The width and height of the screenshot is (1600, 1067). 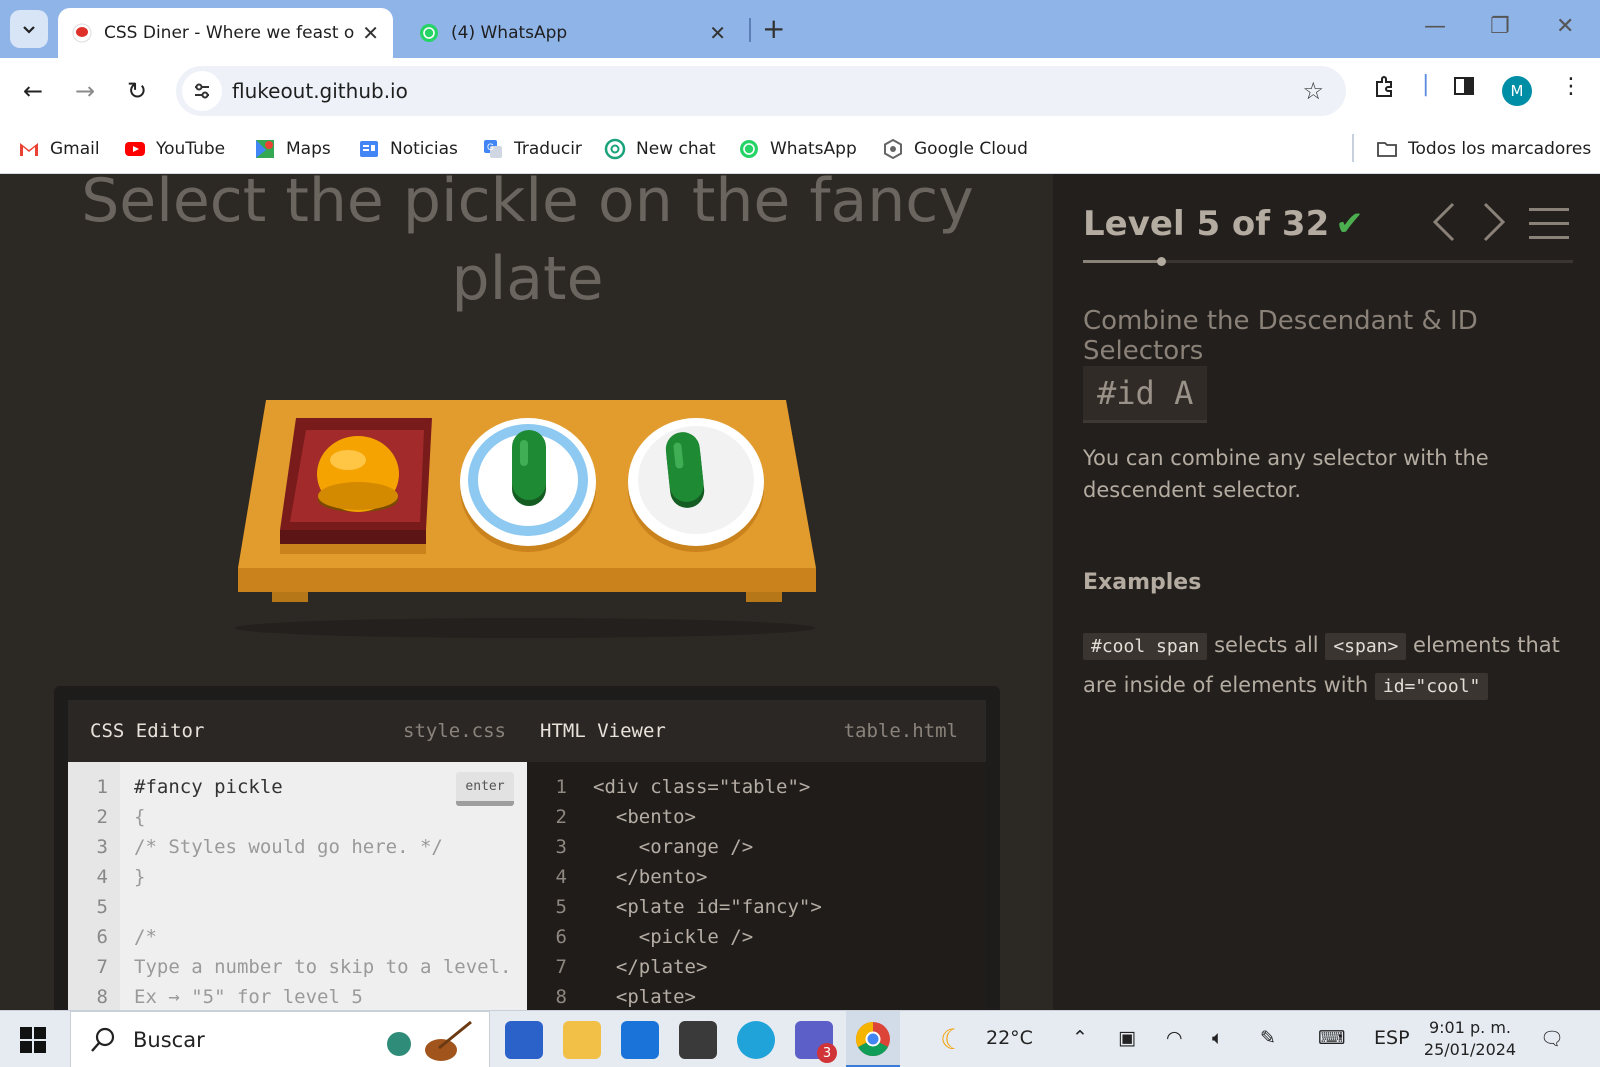 What do you see at coordinates (561, 847) in the screenshot?
I see `line-number: 3` at bounding box center [561, 847].